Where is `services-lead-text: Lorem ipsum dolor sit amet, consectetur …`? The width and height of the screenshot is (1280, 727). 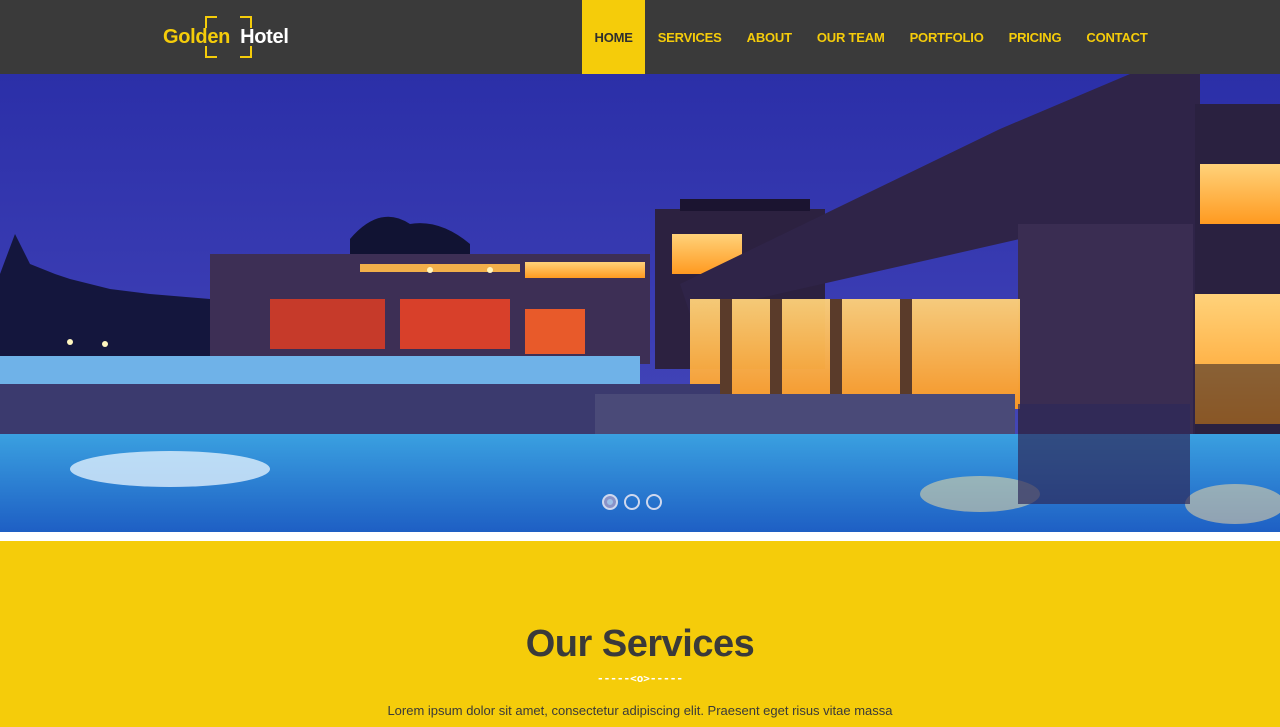
services-lead-text: Lorem ipsum dolor sit amet, consectetur … is located at coordinates (640, 710).